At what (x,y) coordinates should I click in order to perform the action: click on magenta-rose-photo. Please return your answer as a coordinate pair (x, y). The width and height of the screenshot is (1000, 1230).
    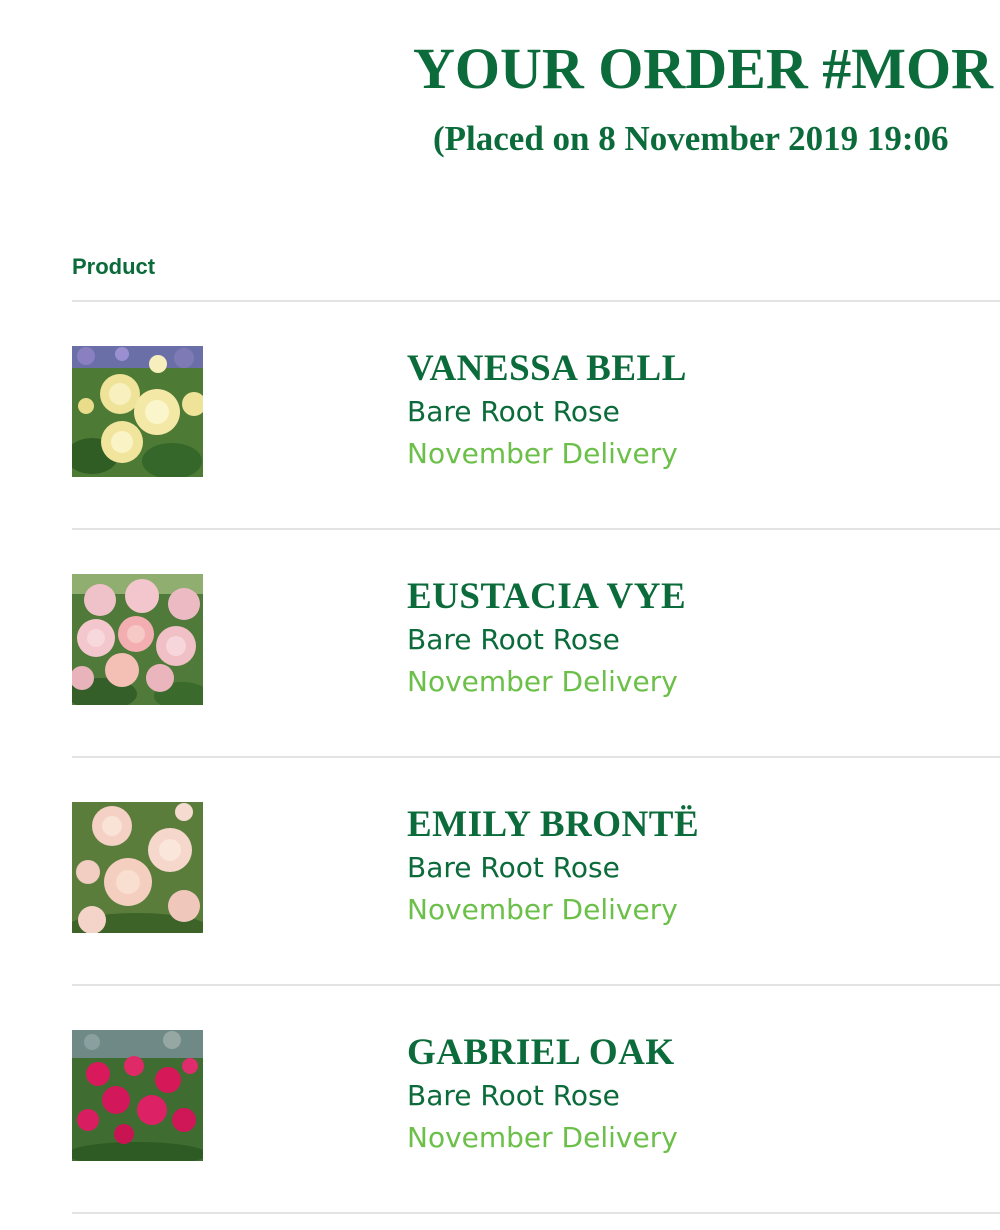
    Looking at the image, I should click on (137, 1095).